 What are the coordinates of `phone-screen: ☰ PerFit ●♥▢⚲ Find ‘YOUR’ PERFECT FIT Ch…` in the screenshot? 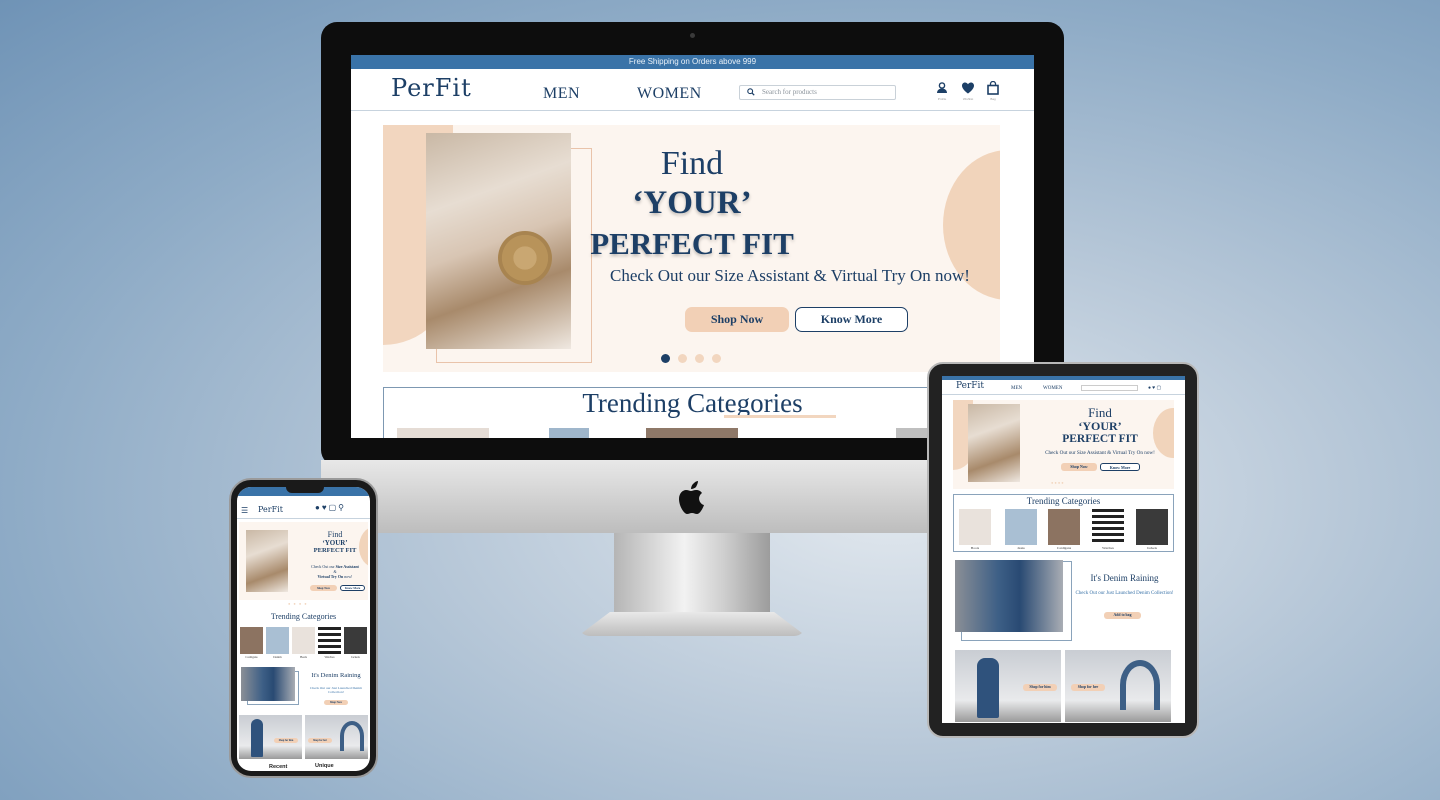 It's located at (303, 629).